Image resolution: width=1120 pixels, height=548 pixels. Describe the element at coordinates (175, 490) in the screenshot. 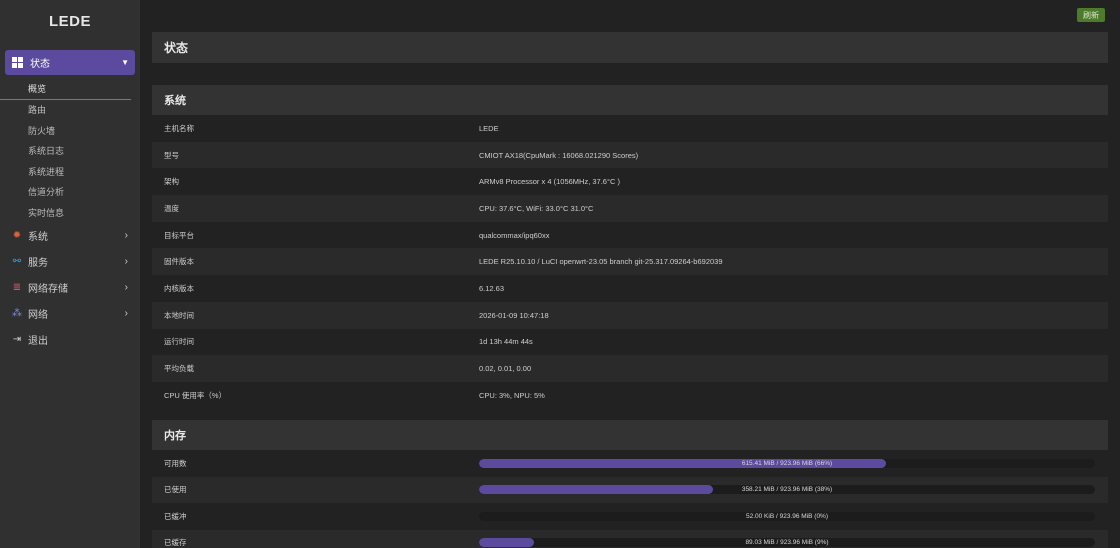

I see `row-key: 已使用` at that location.